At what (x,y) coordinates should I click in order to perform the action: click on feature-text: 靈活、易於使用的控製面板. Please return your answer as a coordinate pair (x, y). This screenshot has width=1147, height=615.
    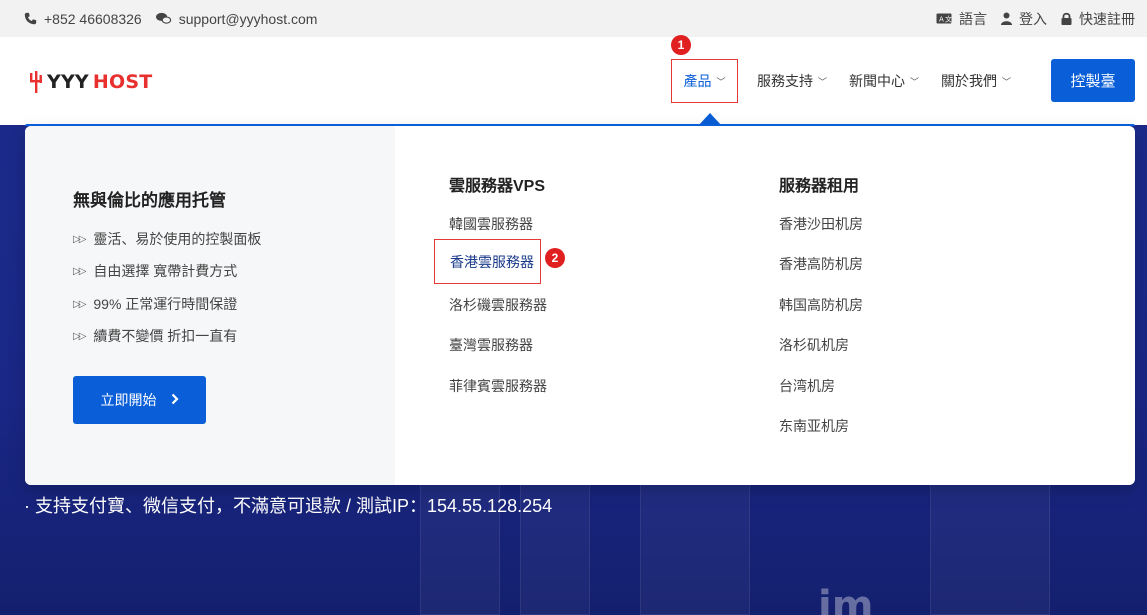
    Looking at the image, I should click on (177, 239).